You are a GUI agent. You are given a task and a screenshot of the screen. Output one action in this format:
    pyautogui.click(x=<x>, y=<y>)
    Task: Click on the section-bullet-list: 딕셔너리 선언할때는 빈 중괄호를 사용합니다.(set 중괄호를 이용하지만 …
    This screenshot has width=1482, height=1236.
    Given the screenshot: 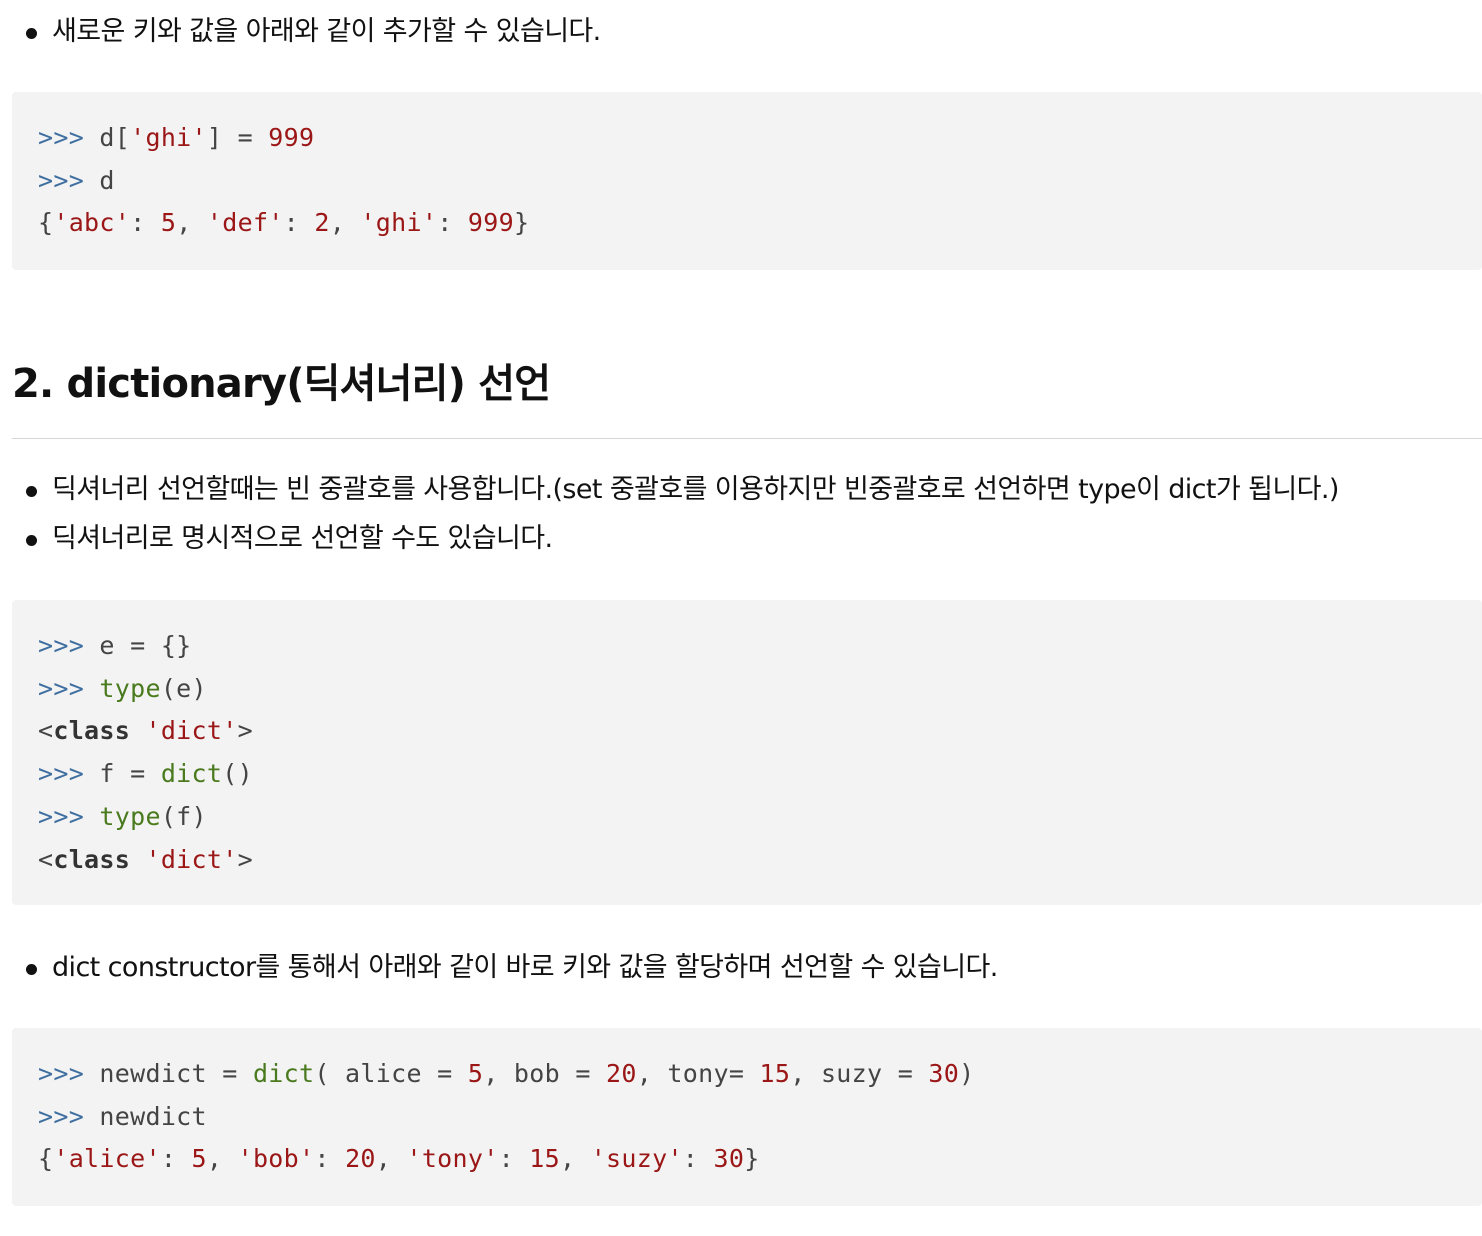 What is the action you would take?
    pyautogui.click(x=675, y=514)
    